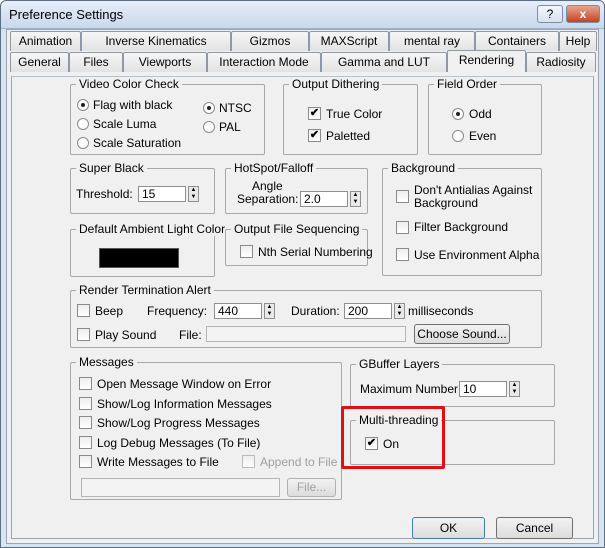 The image size is (605, 548). I want to click on filter-background-checkbox, so click(402, 227).